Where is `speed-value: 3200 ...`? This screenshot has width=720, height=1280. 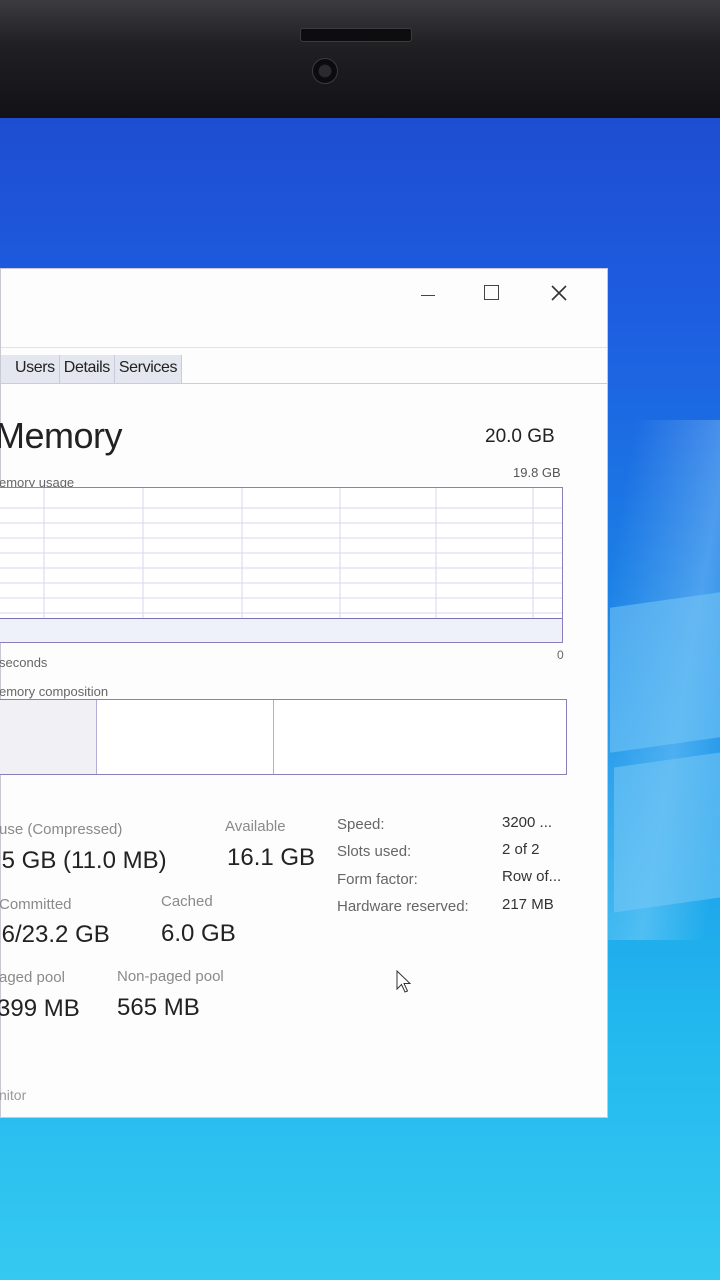
speed-value: 3200 ... is located at coordinates (527, 822).